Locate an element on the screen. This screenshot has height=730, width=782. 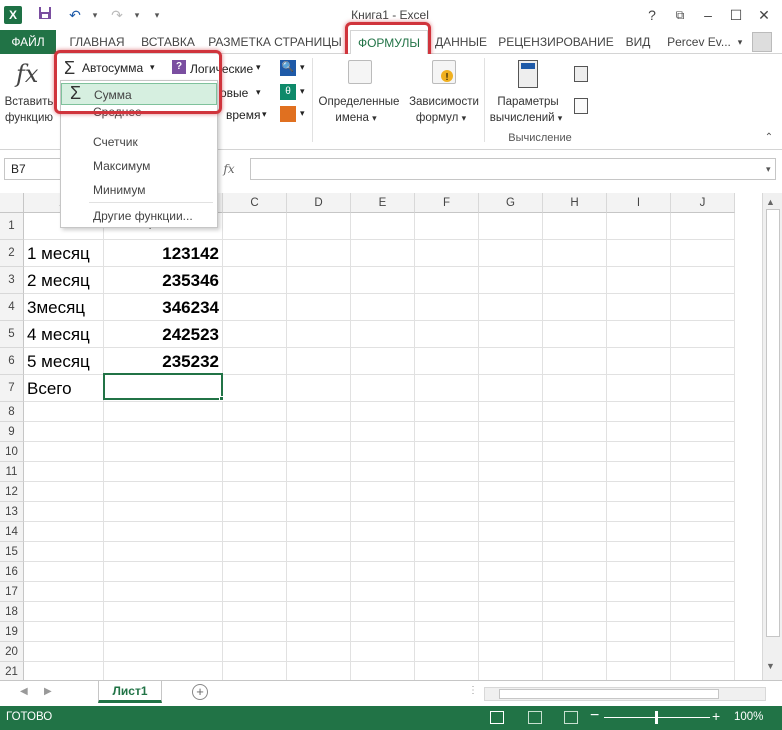
fill-handle is located at coordinates (221, 398).